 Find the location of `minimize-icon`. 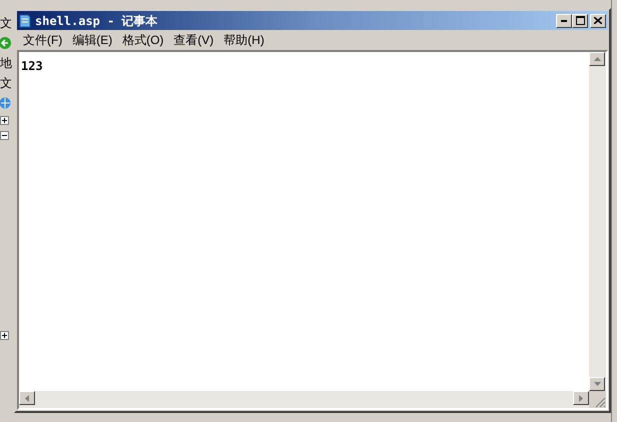

minimize-icon is located at coordinates (564, 21).